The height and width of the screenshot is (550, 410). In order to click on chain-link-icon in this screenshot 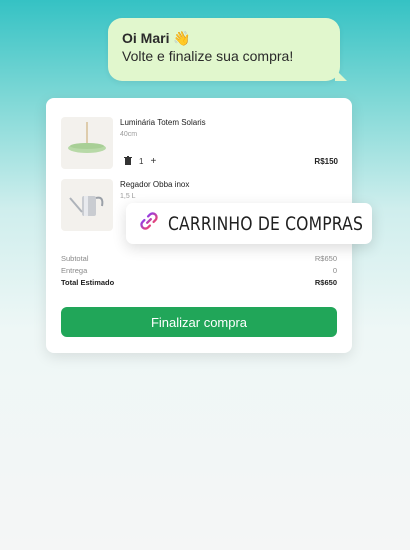, I will do `click(149, 223)`.